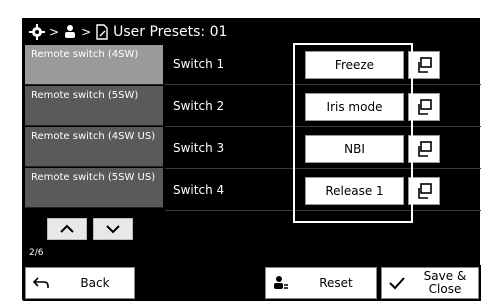  I want to click on chevron-down-icon, so click(113, 229).